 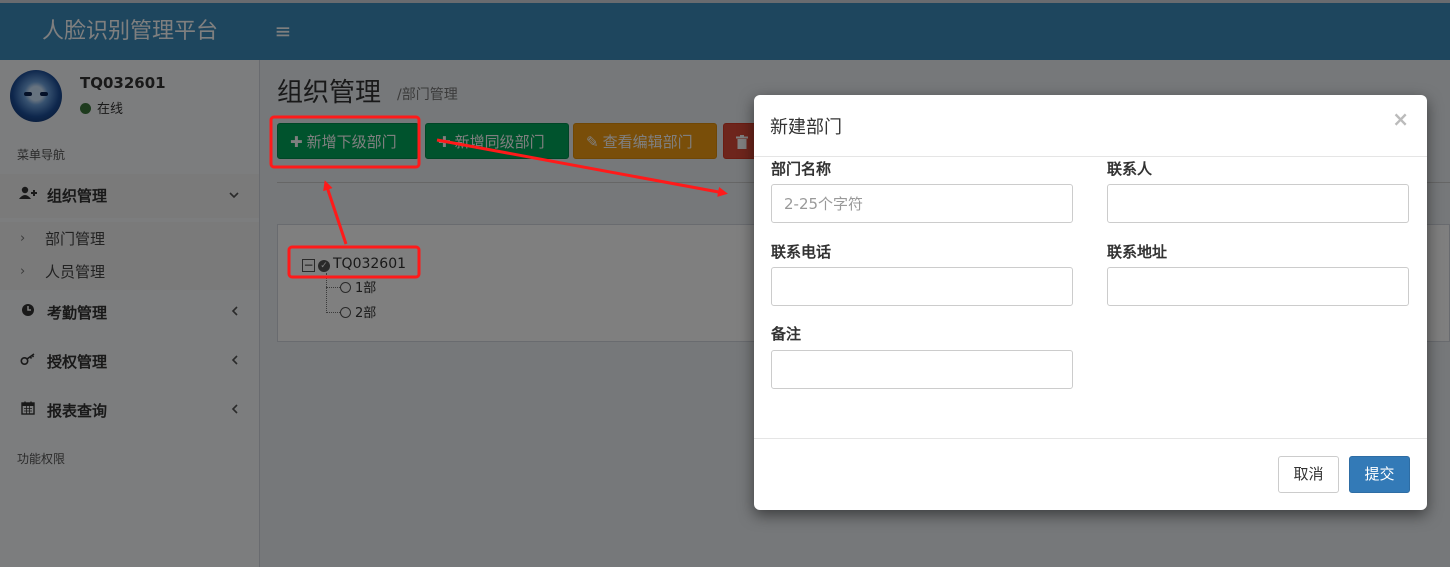 What do you see at coordinates (1258, 286) in the screenshot?
I see `address-input` at bounding box center [1258, 286].